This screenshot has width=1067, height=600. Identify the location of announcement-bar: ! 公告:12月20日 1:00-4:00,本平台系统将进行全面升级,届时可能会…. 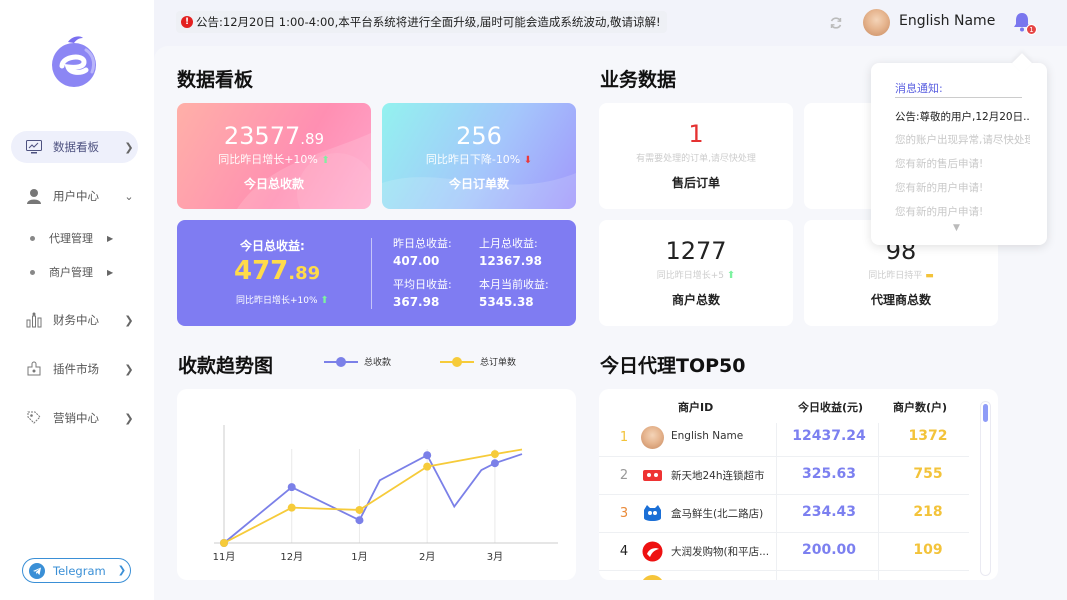
(421, 22).